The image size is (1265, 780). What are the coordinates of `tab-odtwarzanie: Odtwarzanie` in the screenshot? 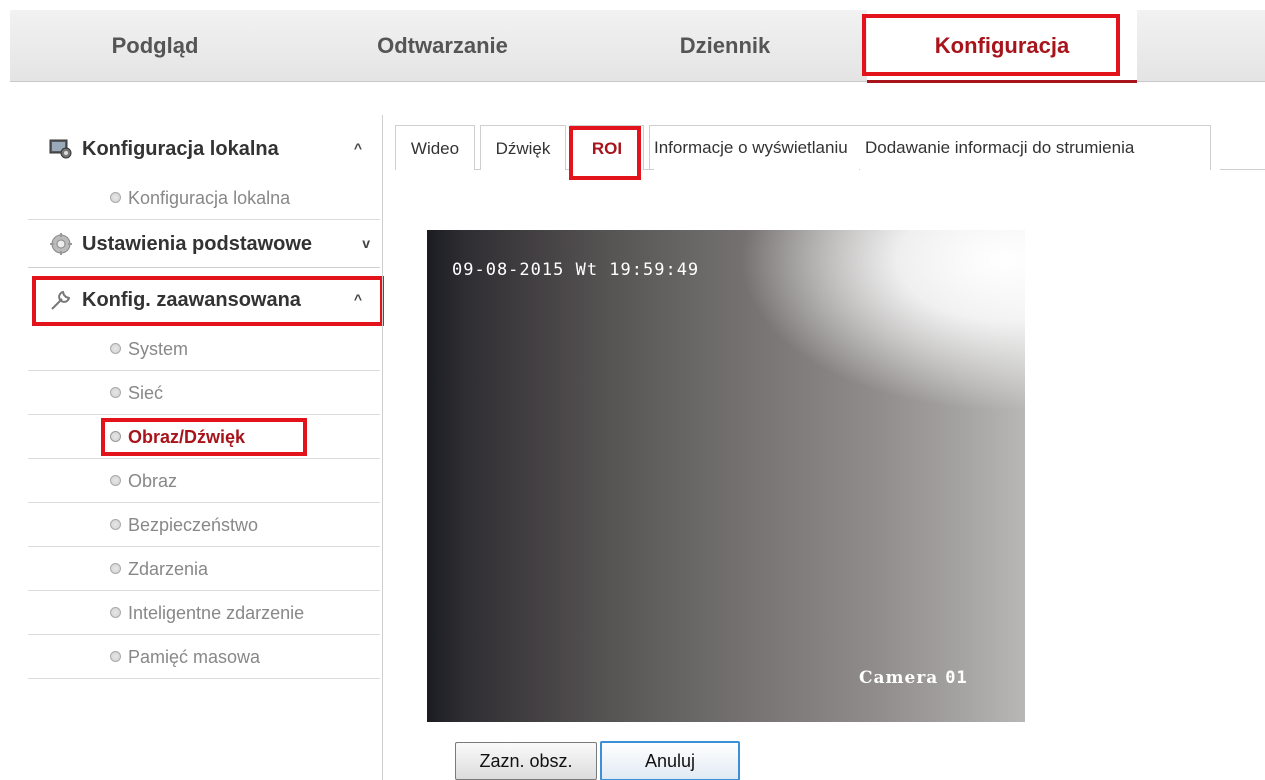 It's located at (442, 46).